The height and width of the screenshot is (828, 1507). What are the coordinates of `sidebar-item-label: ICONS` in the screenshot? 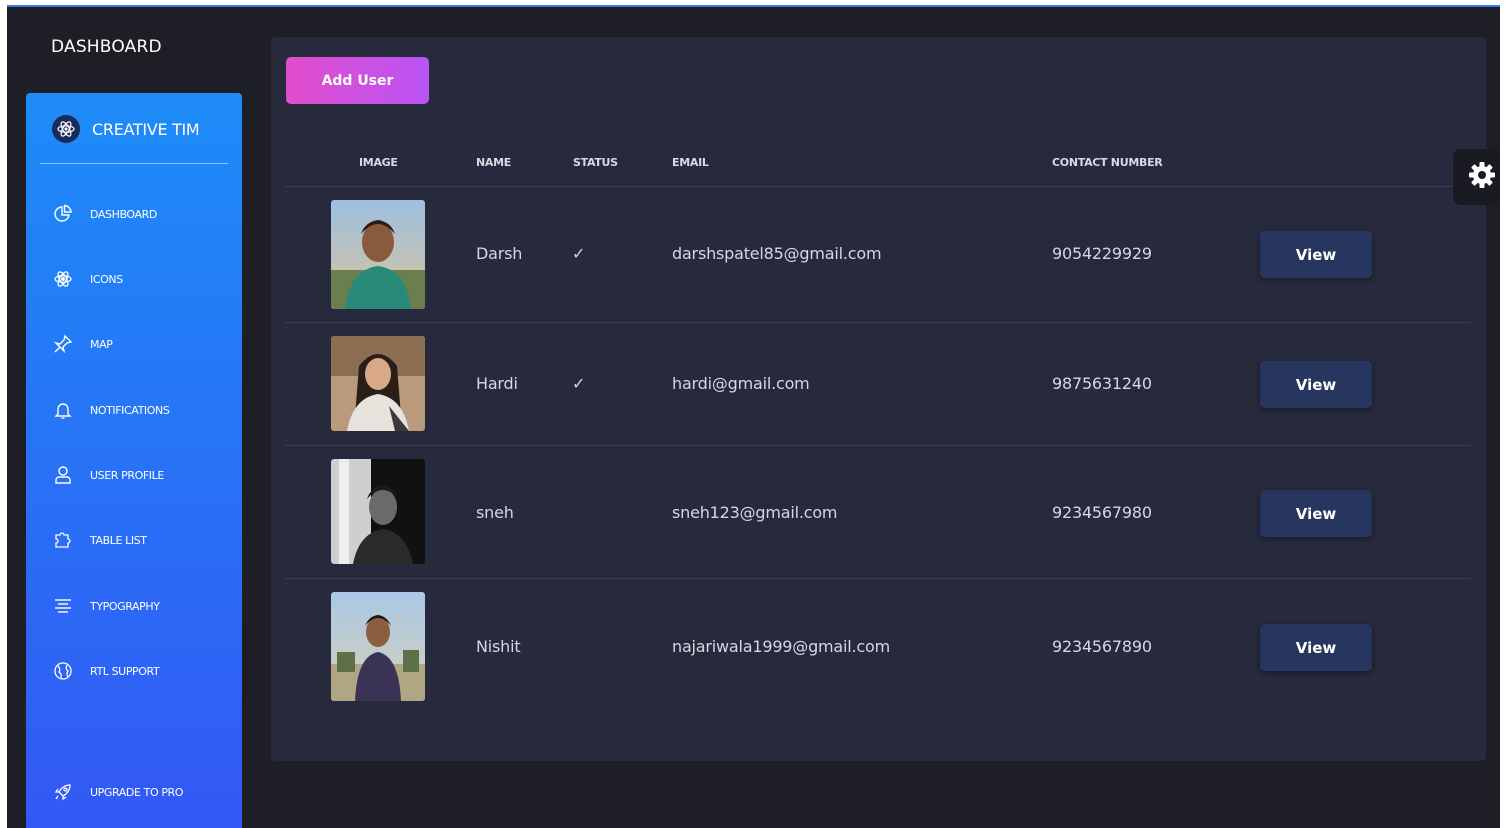 It's located at (106, 279).